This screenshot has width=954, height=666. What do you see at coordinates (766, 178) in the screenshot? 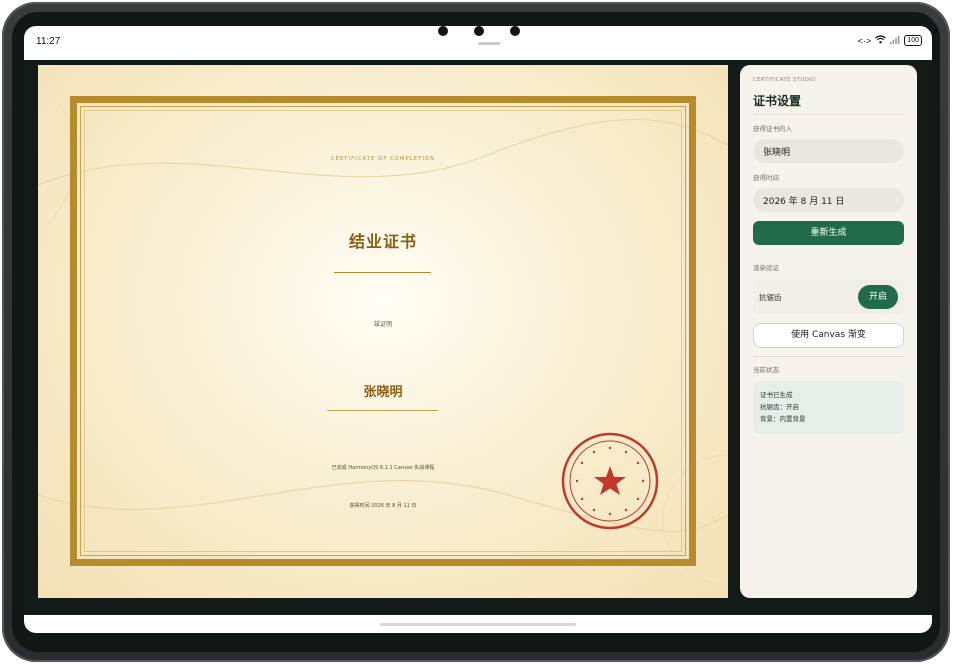
I see `date-label: 获得时间` at bounding box center [766, 178].